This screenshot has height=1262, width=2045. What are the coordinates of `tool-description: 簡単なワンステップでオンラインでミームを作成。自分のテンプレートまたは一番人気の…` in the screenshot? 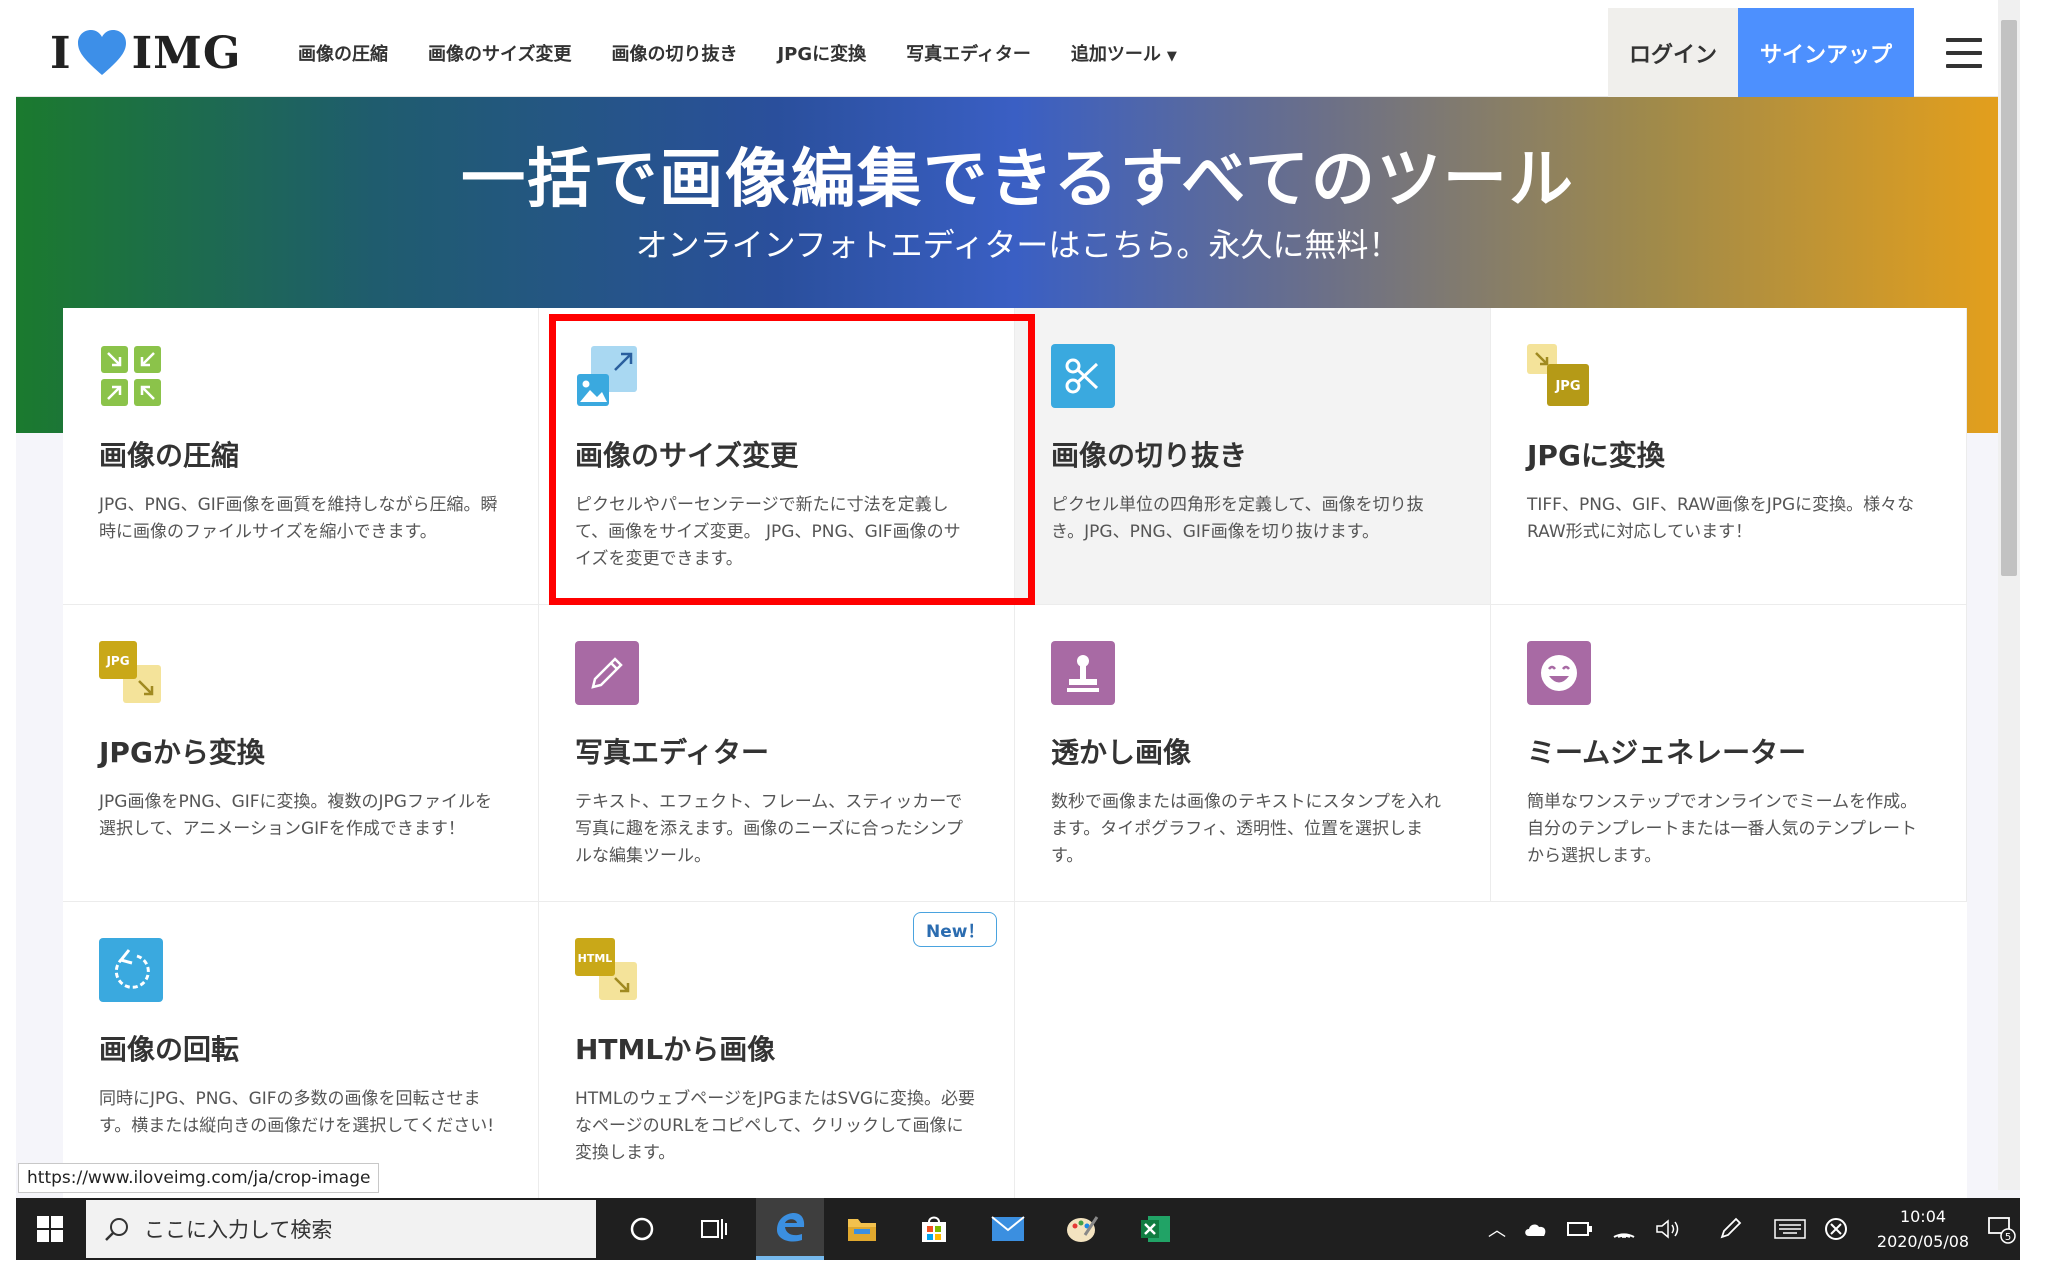 It's located at (1722, 829).